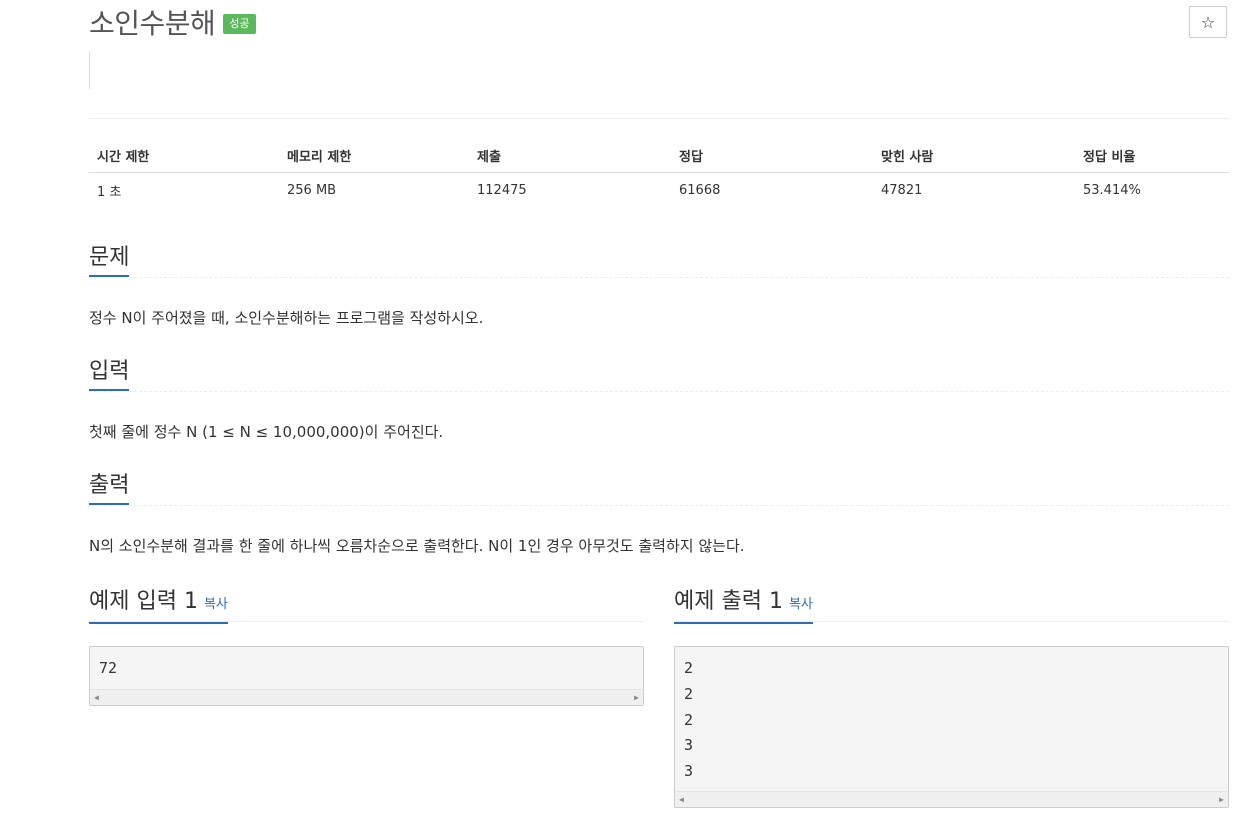  I want to click on section-input-title: 입력, so click(109, 374).